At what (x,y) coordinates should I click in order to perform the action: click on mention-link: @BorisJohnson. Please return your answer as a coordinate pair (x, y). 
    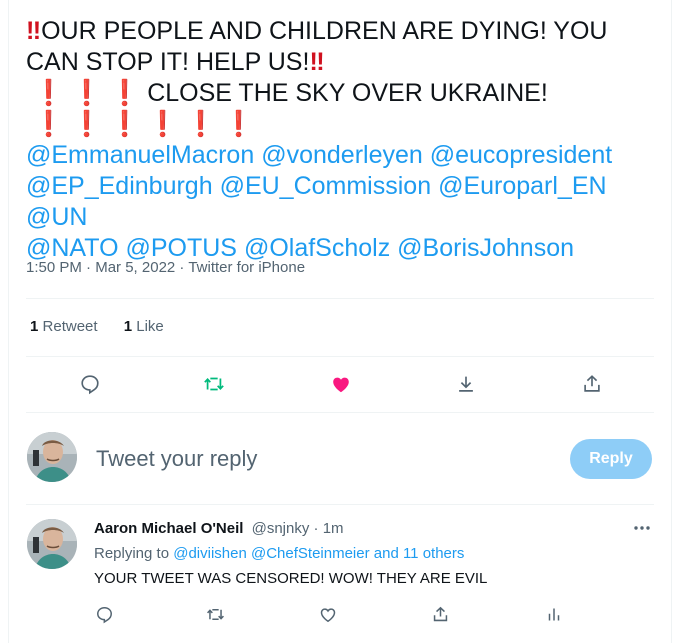
    Looking at the image, I should click on (485, 248).